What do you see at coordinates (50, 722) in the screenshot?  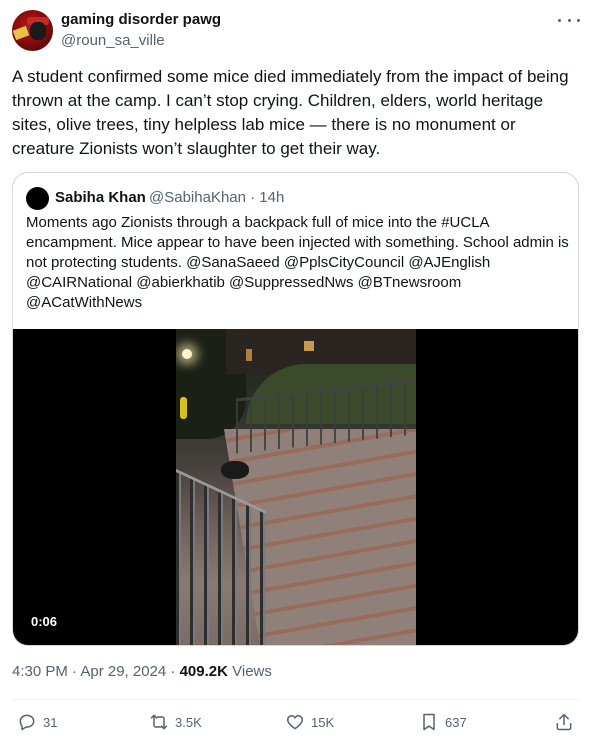 I see `reply-count: 31` at bounding box center [50, 722].